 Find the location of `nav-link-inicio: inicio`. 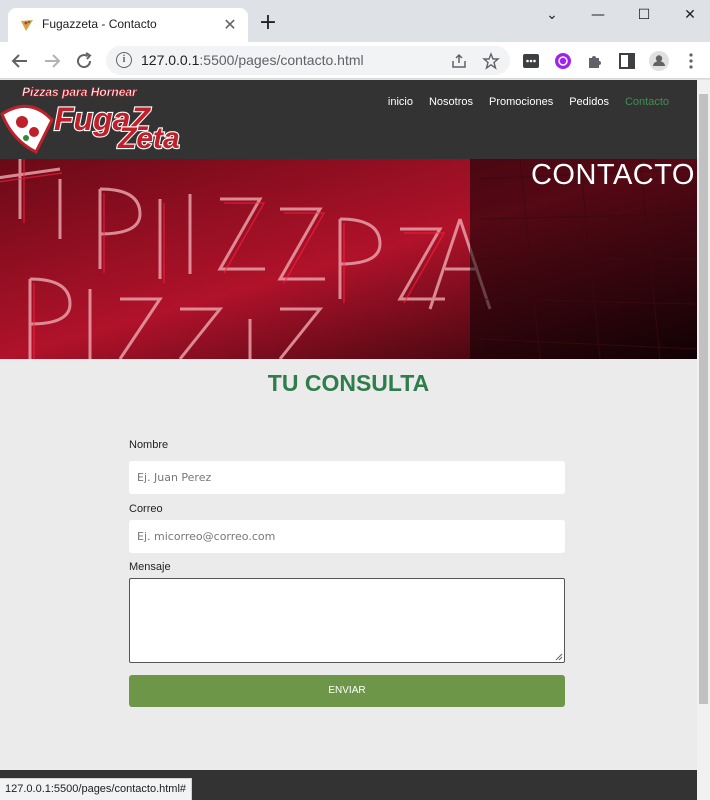

nav-link-inicio: inicio is located at coordinates (400, 102).